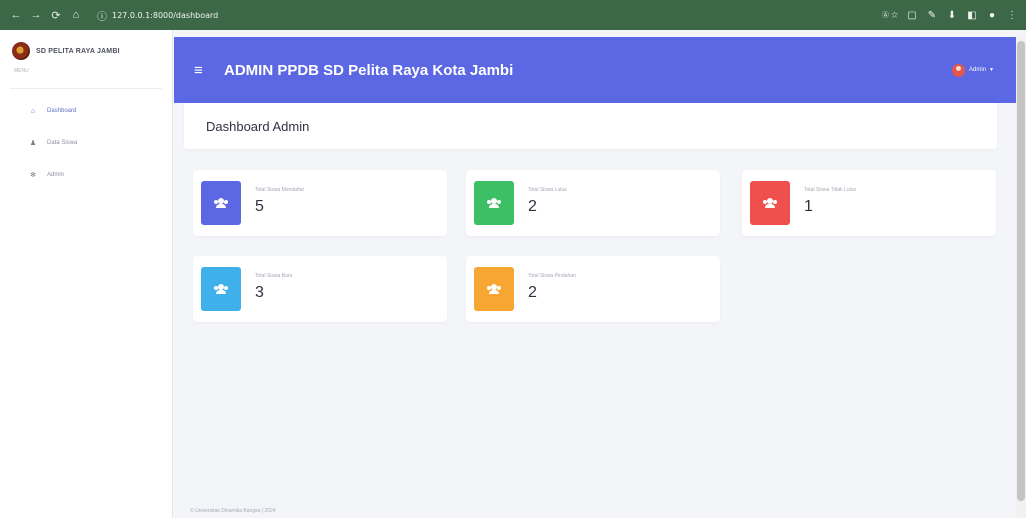 Image resolution: width=1026 pixels, height=518 pixels. Describe the element at coordinates (62, 111) in the screenshot. I see `sidebar-item-label: Dashboard` at that location.